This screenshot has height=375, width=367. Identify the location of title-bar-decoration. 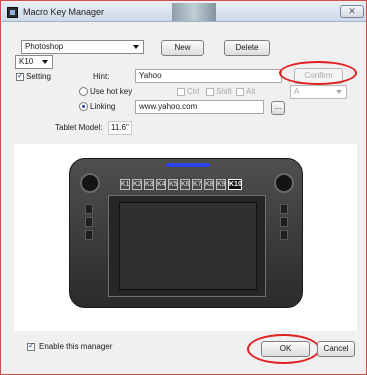
(194, 12).